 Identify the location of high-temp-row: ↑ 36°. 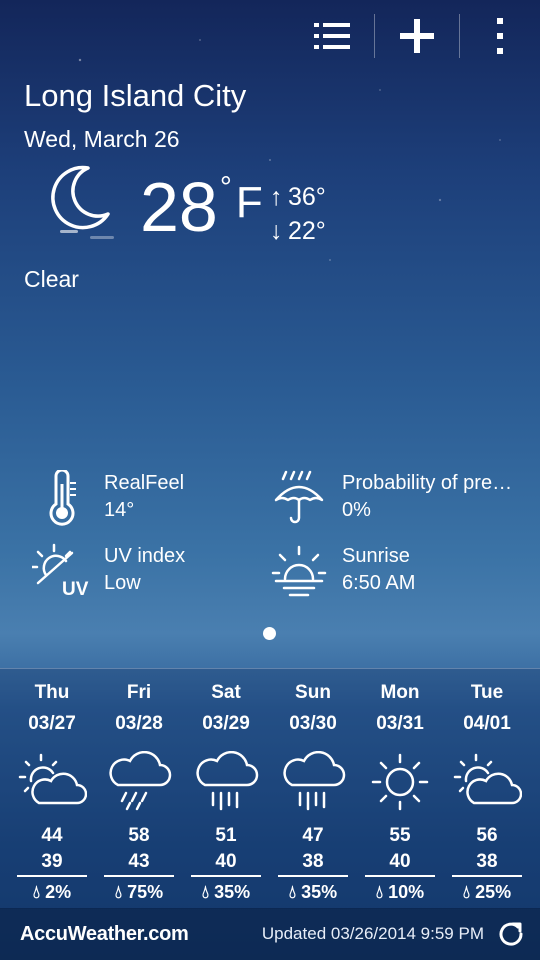
(298, 197).